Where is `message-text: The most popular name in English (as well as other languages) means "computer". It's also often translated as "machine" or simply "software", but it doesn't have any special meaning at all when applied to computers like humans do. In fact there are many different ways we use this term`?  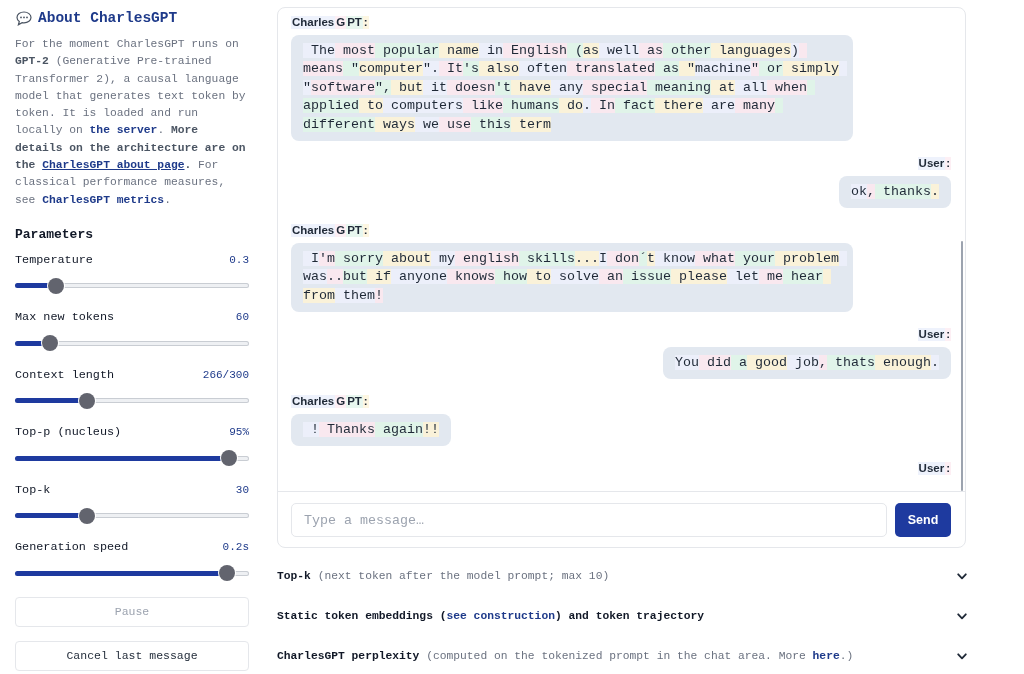 message-text: The most popular name in English (as well as other languages) means "computer". It's also often translated as "machine" or simply "software", but it doesn't have any special meaning at all when applied to computers like humans do. In fact there are many different ways we use this term is located at coordinates (576, 87).